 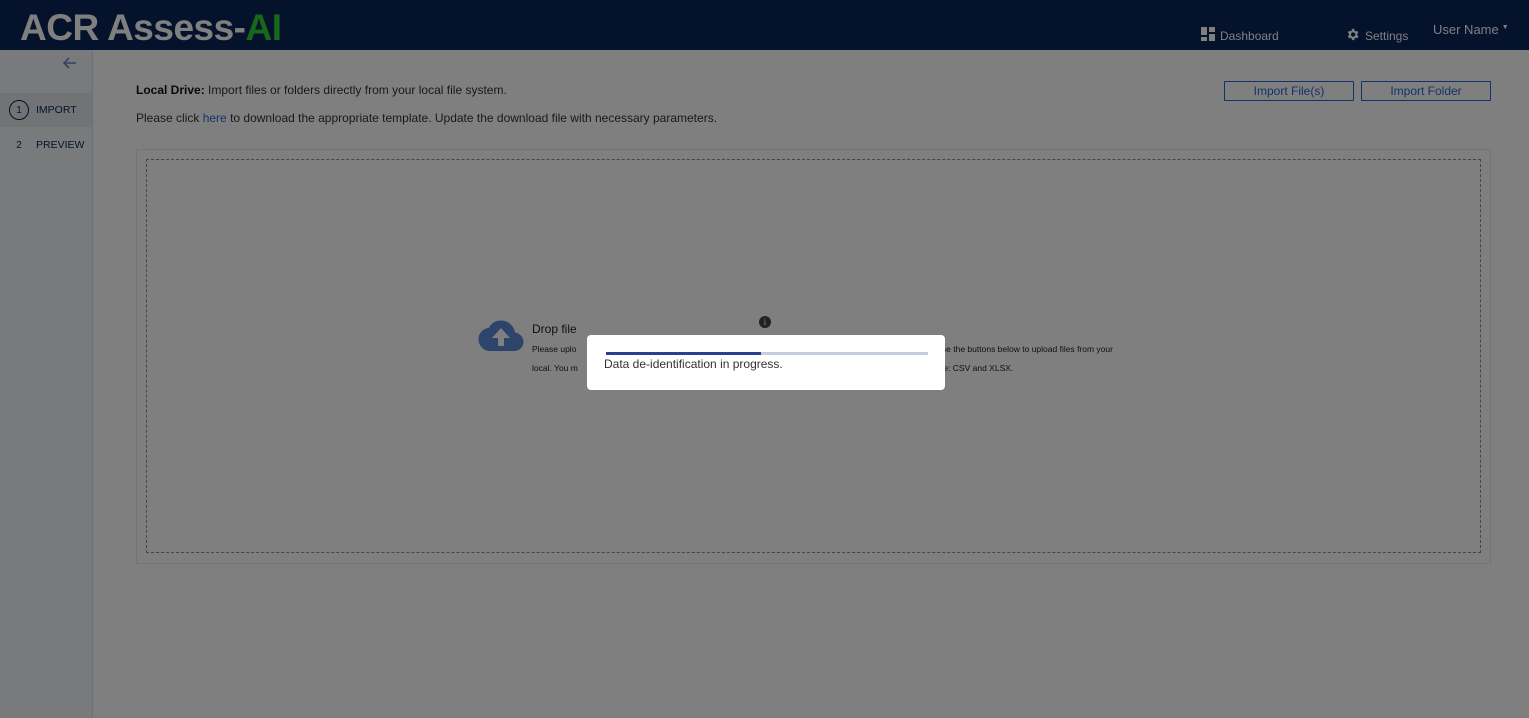 I want to click on progress-bar, so click(x=767, y=353).